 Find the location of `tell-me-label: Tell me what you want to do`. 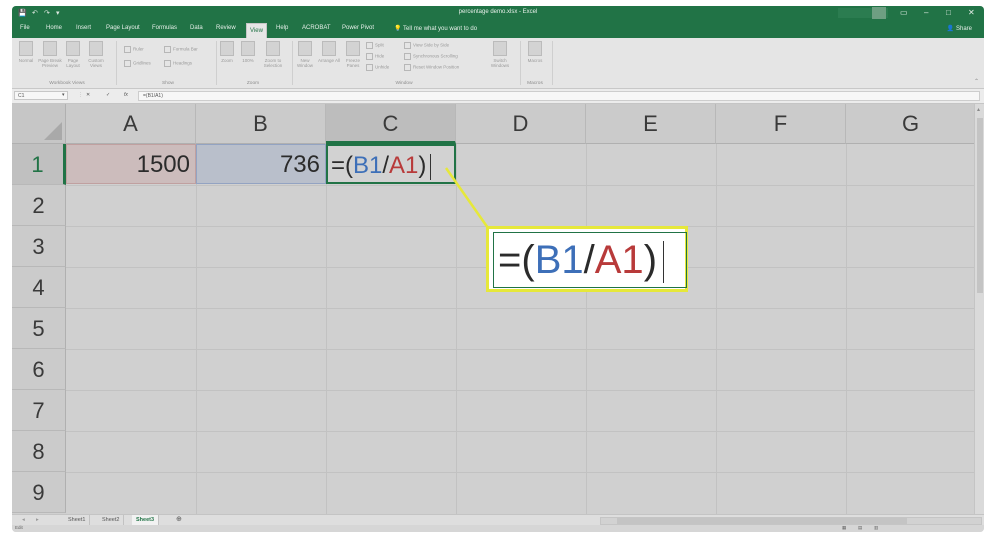

tell-me-label: Tell me what you want to do is located at coordinates (440, 29).